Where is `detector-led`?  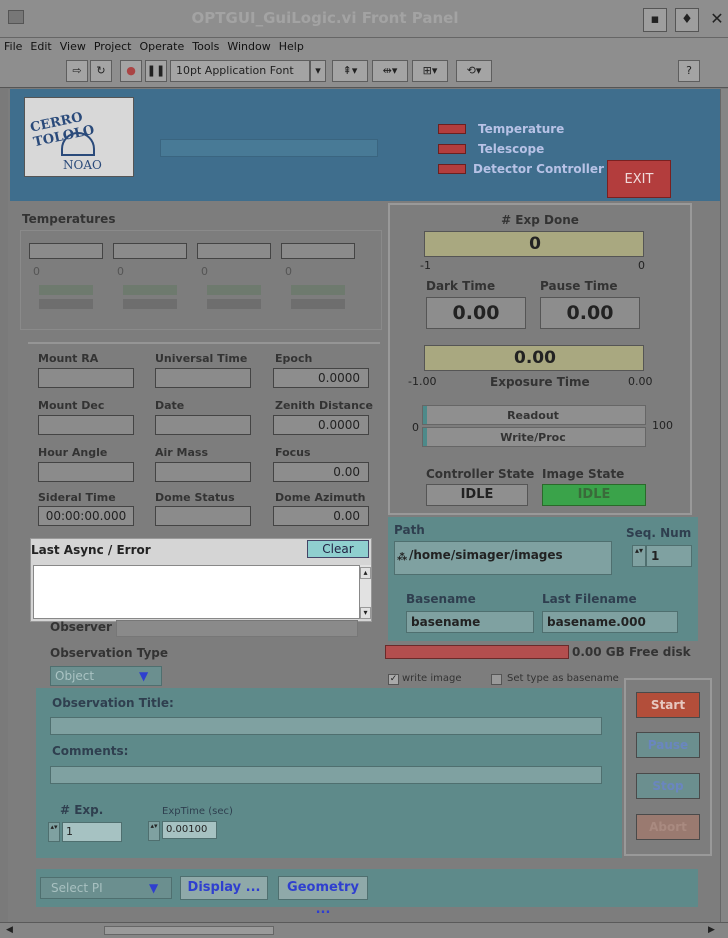 detector-led is located at coordinates (452, 169).